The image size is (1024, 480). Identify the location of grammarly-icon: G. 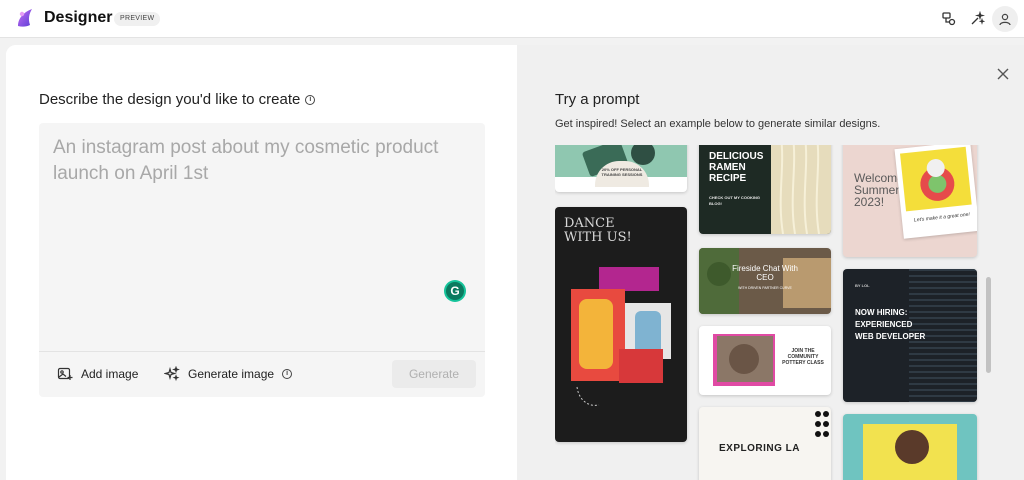
(455, 291).